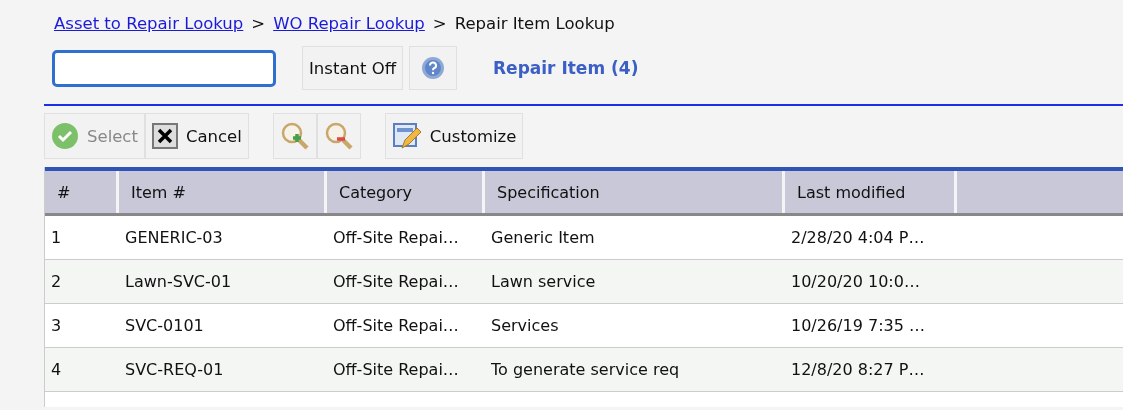  What do you see at coordinates (454, 136) in the screenshot?
I see `customize-button: Customize` at bounding box center [454, 136].